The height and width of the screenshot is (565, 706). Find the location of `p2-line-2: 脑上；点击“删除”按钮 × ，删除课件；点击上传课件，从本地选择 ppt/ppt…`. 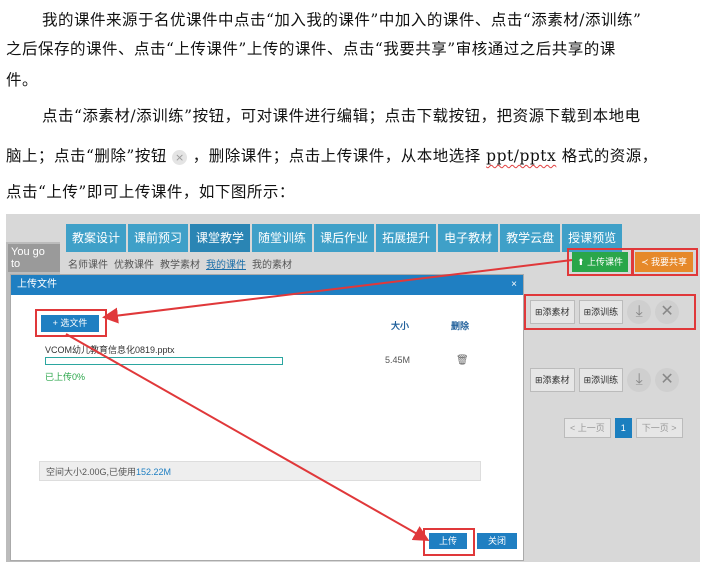

p2-line-2: 脑上；点击“删除”按钮 × ，删除课件；点击上传课件，从本地选择 ppt/ppt… is located at coordinates (332, 155).